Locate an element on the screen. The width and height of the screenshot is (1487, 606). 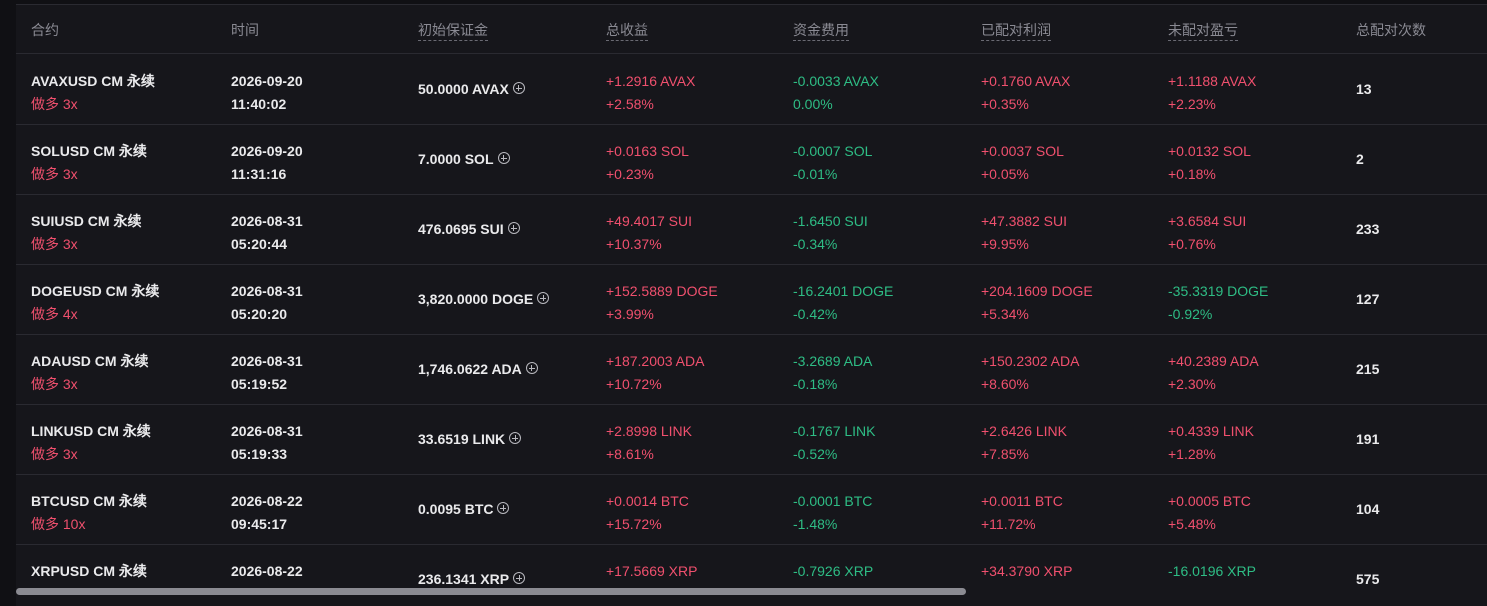
matched-profit-cell: +47.3882 SUI +9.95% is located at coordinates (1024, 233).